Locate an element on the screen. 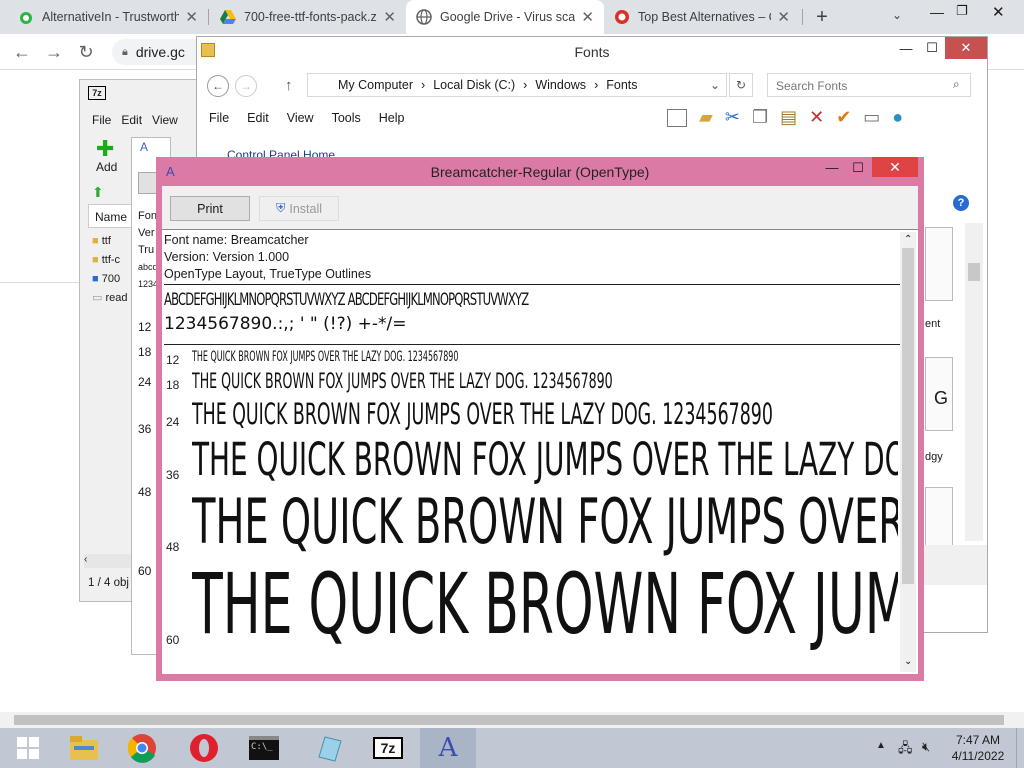  breadcrumb-item: Windows is located at coordinates (560, 85).